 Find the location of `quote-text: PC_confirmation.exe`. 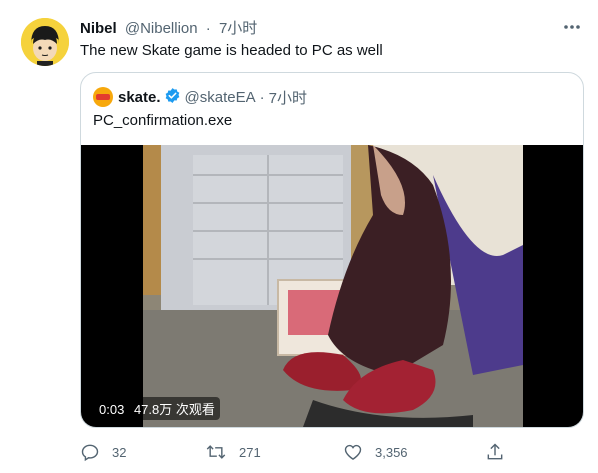

quote-text: PC_confirmation.exe is located at coordinates (163, 120).